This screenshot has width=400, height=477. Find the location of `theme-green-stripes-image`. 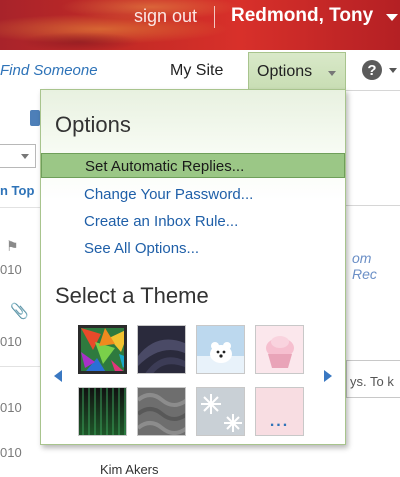

theme-green-stripes-image is located at coordinates (102, 411).